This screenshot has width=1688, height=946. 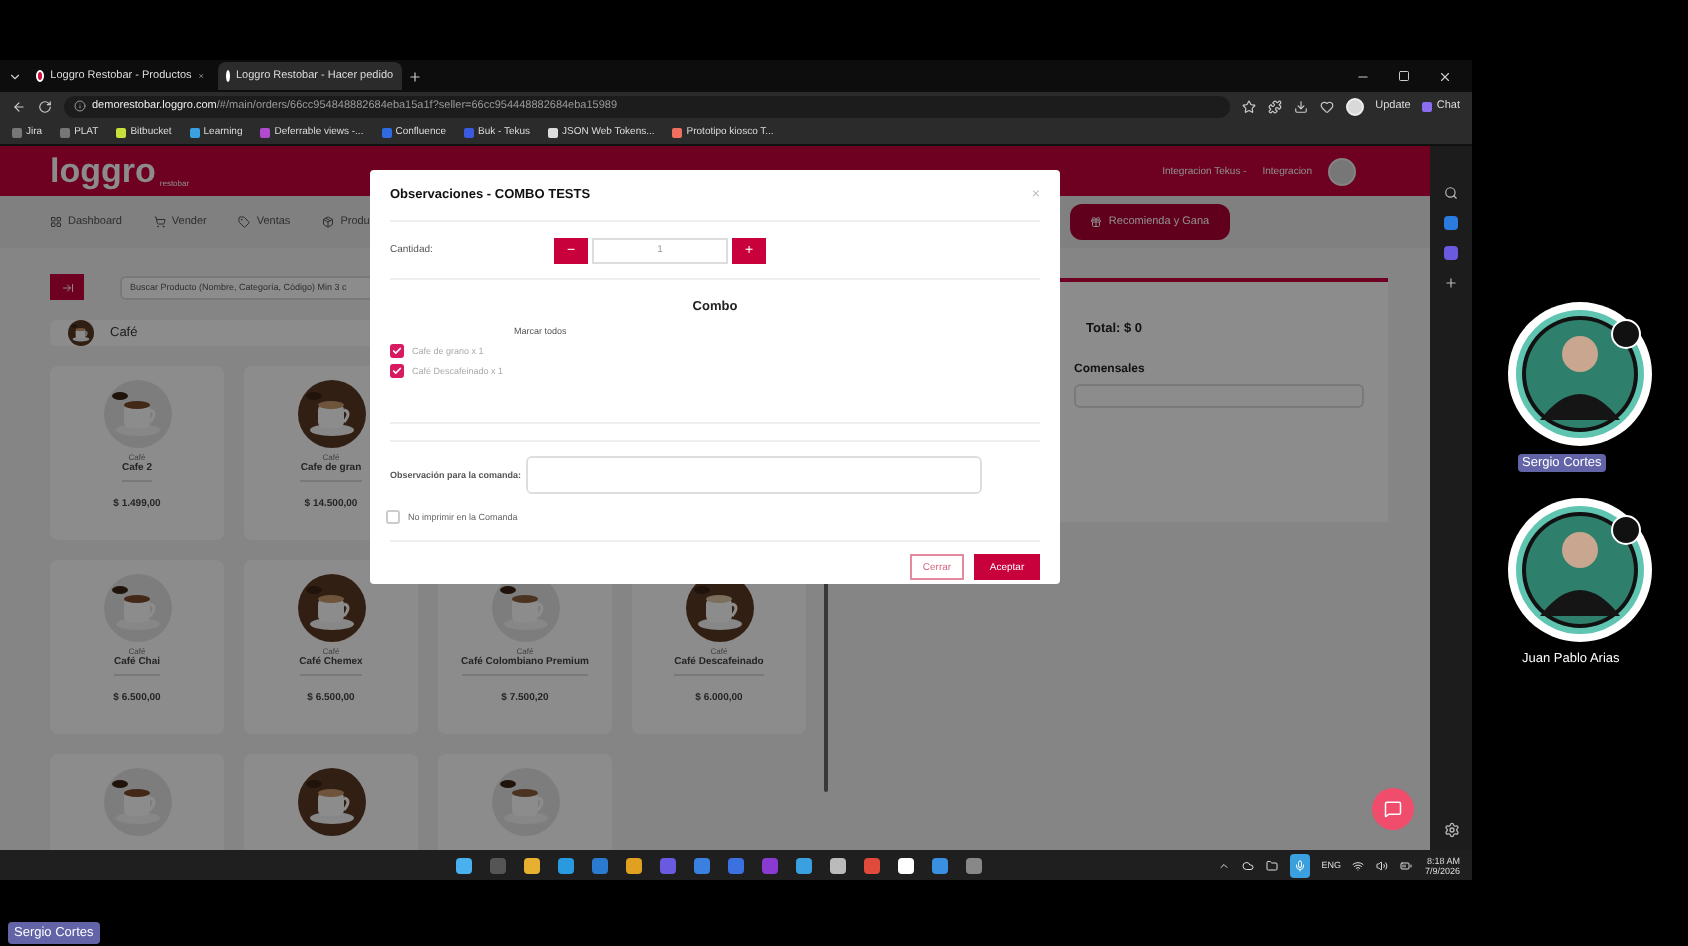 What do you see at coordinates (1248, 106) in the screenshot?
I see `star-icon` at bounding box center [1248, 106].